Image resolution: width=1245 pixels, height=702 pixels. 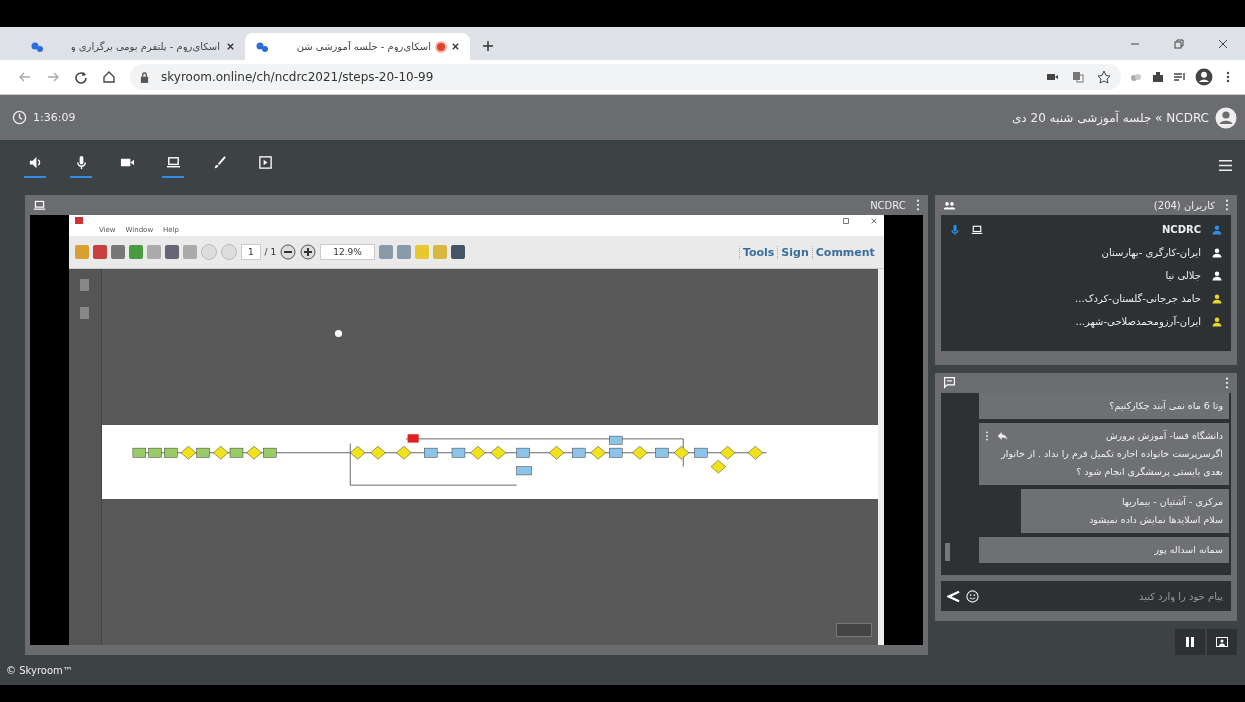 I want to click on message-text: اگرسرپرست خانواده اجازه تکمیل فرم را نداد . از خانوار بعدی بایستی پرسشگری انجام شود ؟, so click(x=1111, y=462).